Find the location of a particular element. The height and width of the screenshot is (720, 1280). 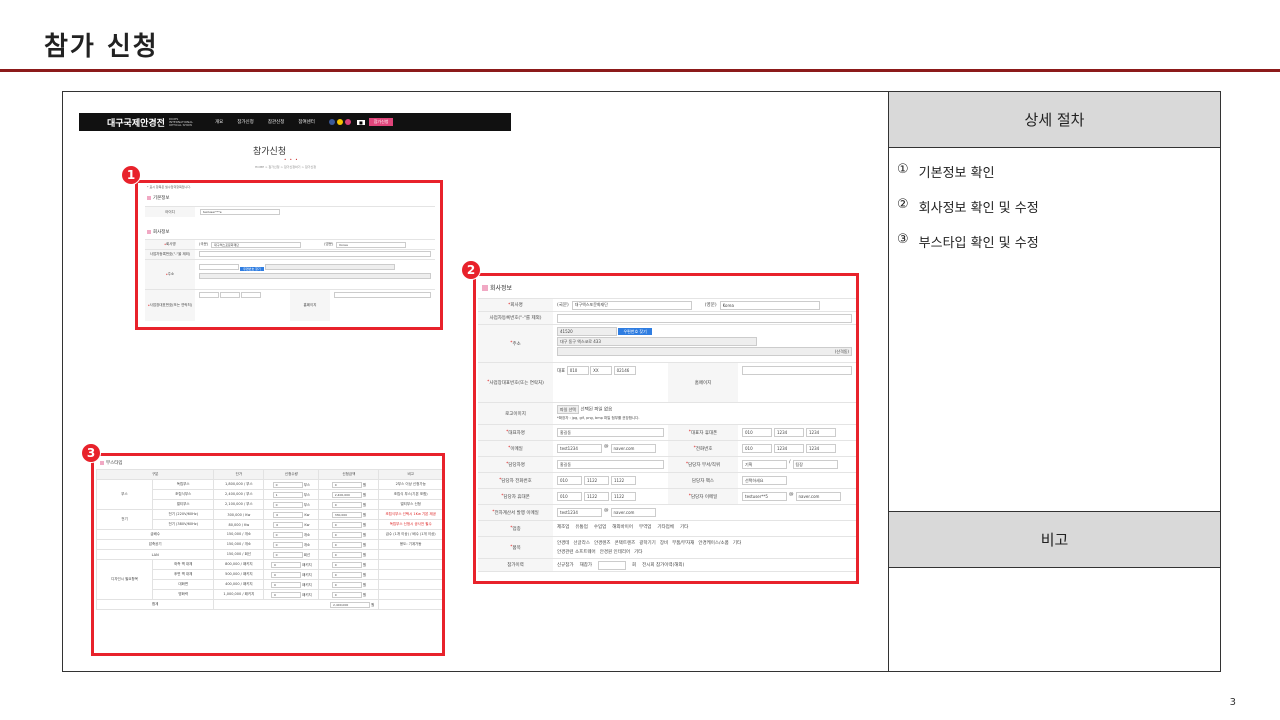

nav-item-visit: 참관신청 is located at coordinates (276, 122).